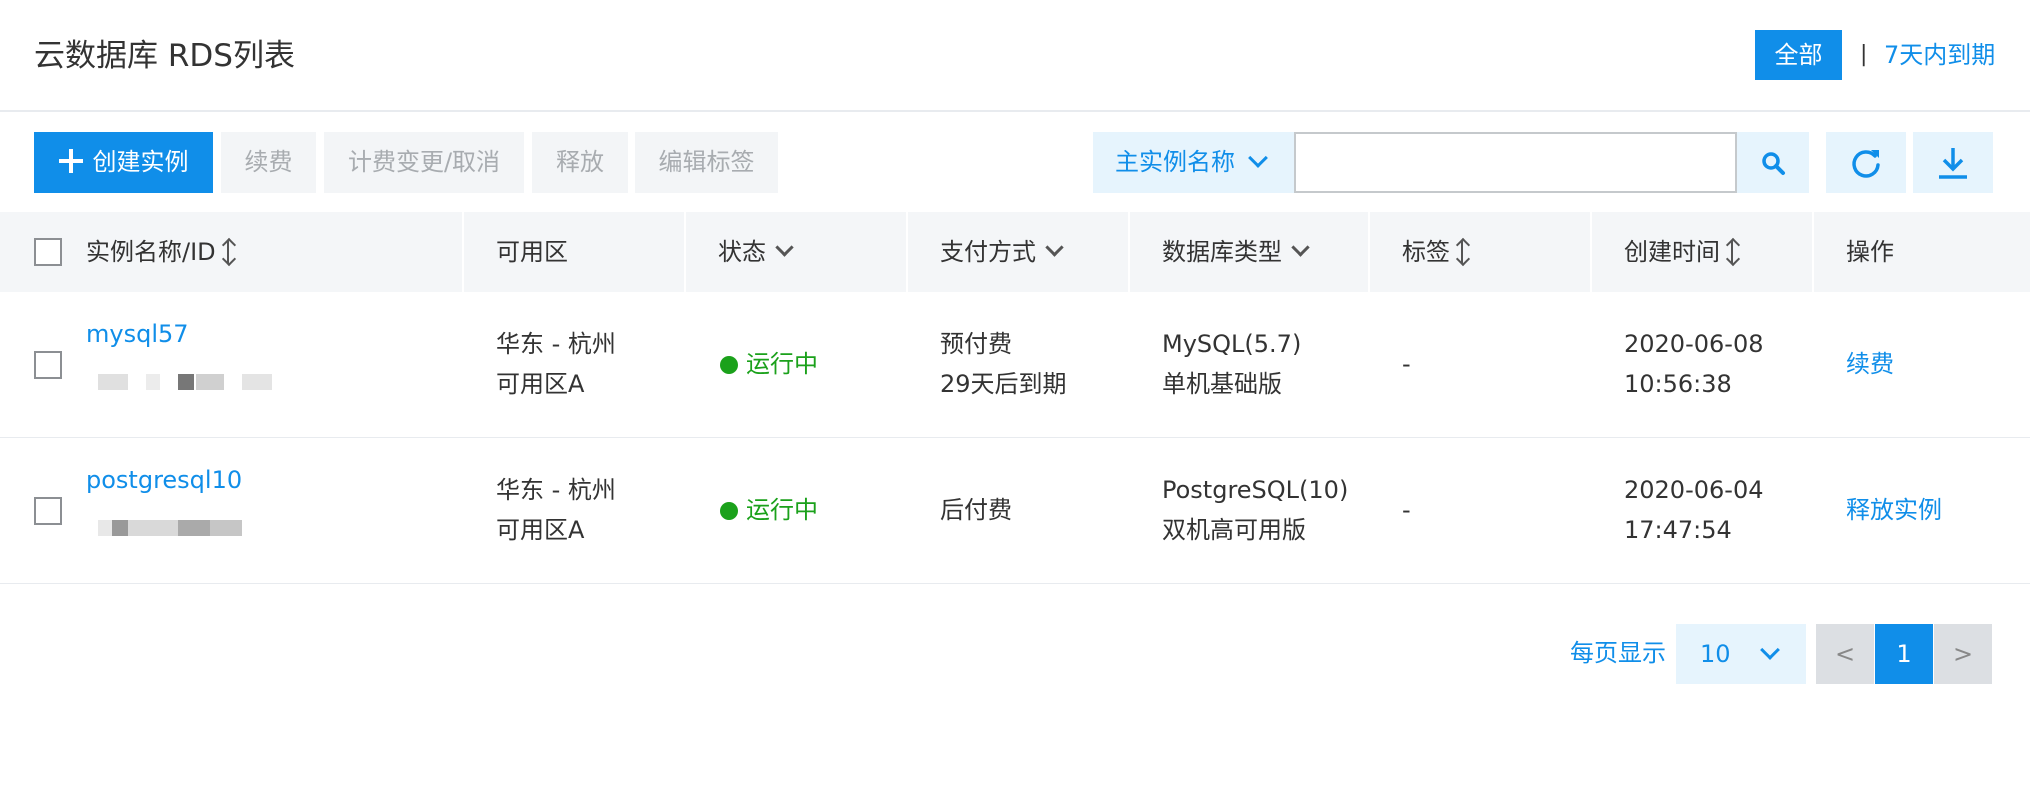 The image size is (2030, 792). What do you see at coordinates (1002, 252) in the screenshot?
I see `column-header-payment: 支付方式` at bounding box center [1002, 252].